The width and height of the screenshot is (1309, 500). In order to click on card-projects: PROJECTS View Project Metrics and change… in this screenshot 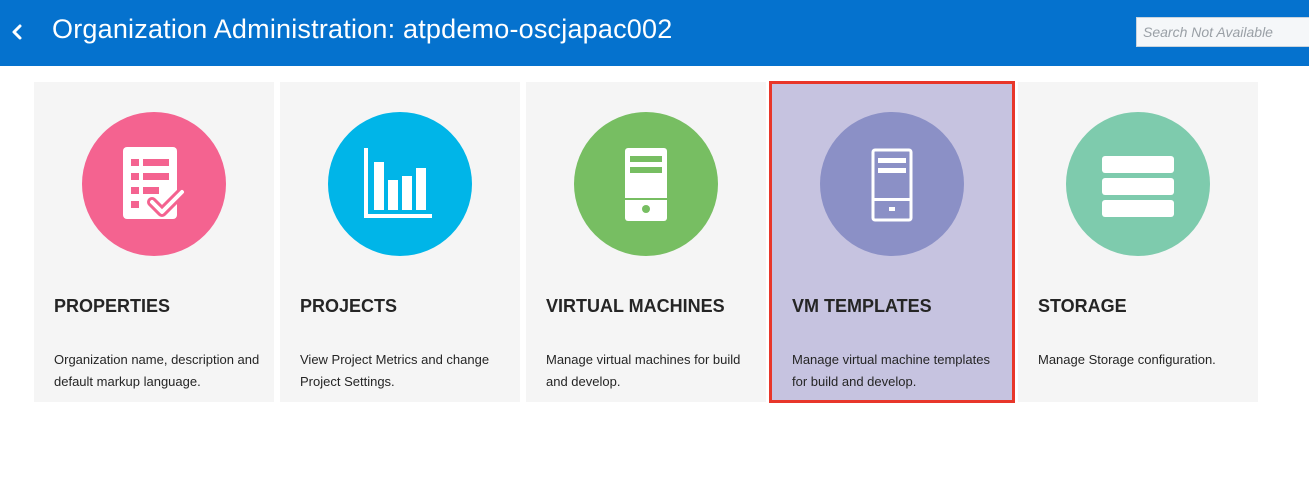, I will do `click(400, 242)`.